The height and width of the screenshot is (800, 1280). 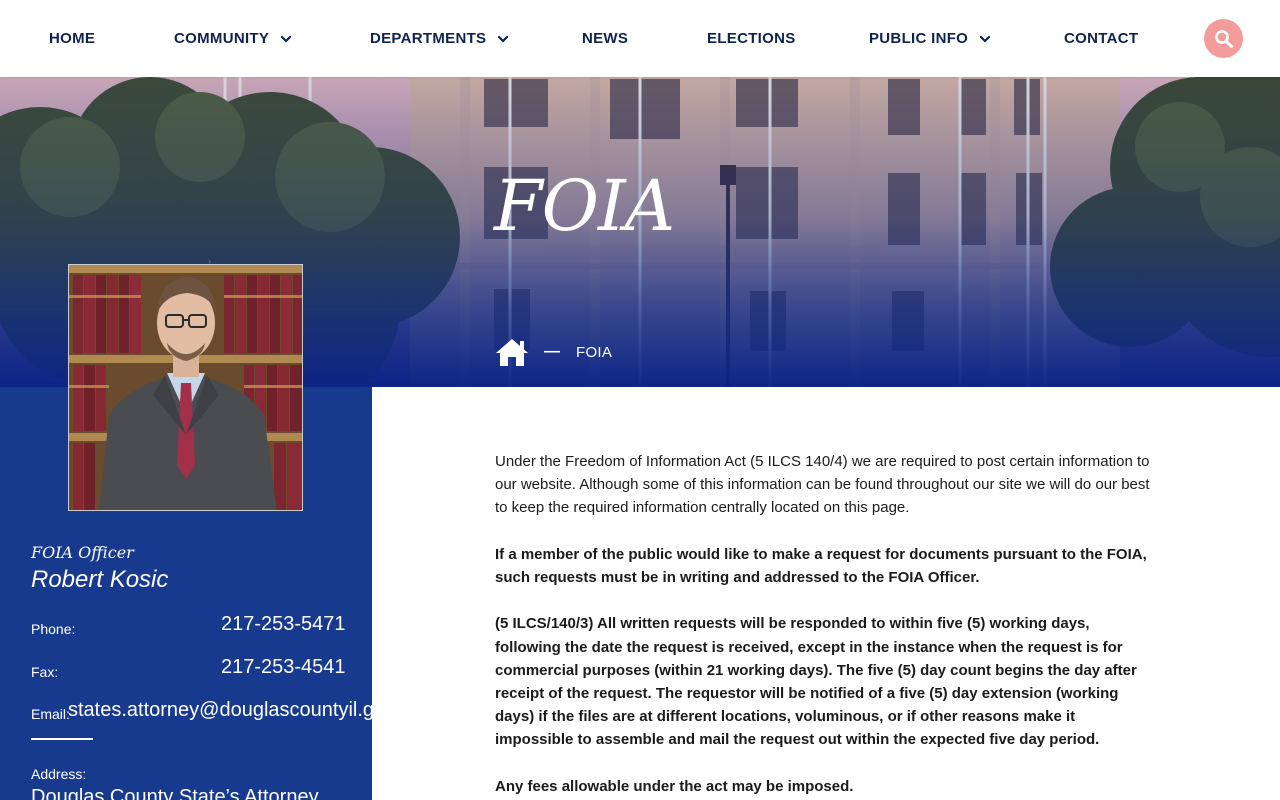 I want to click on nav-departments-label: DEPARTMENTS, so click(x=428, y=38).